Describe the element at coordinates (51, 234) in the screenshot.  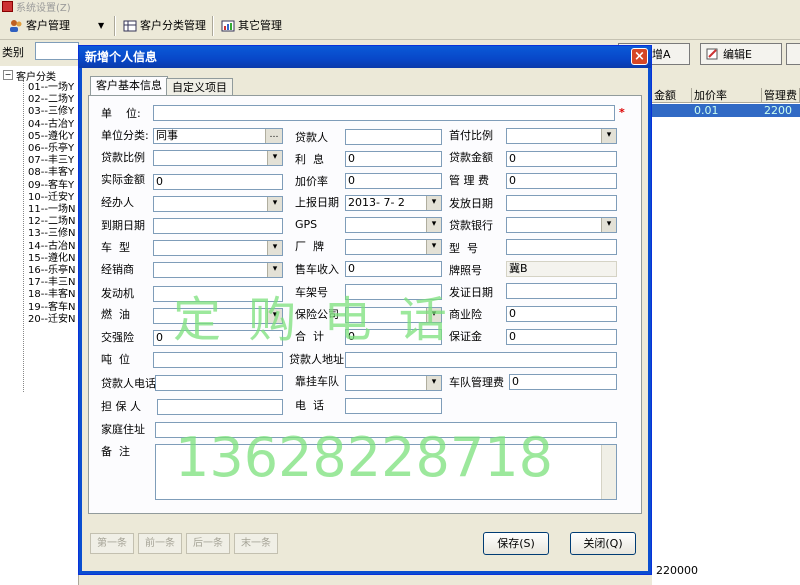
I see `tree-item: 13--三修N` at that location.